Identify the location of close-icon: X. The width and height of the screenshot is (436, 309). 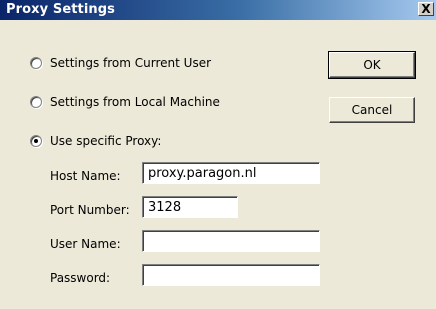
(426, 9).